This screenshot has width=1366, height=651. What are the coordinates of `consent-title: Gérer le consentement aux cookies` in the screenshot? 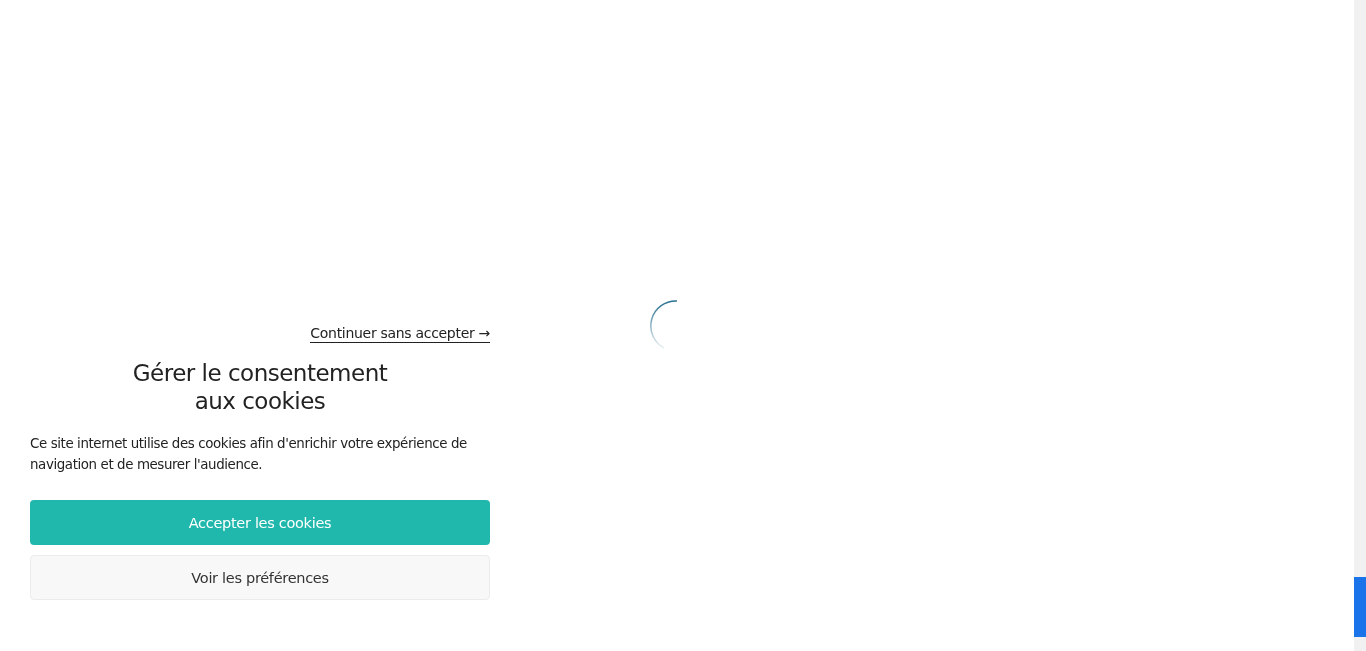 It's located at (260, 387).